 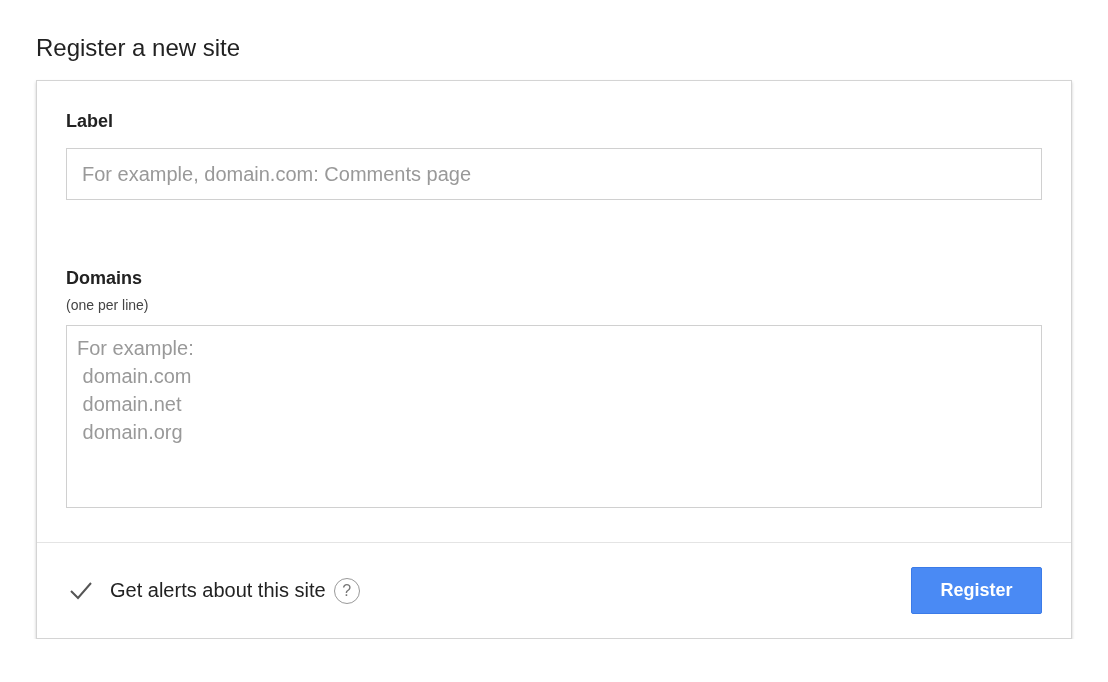 I want to click on field-label: Label, so click(x=90, y=121).